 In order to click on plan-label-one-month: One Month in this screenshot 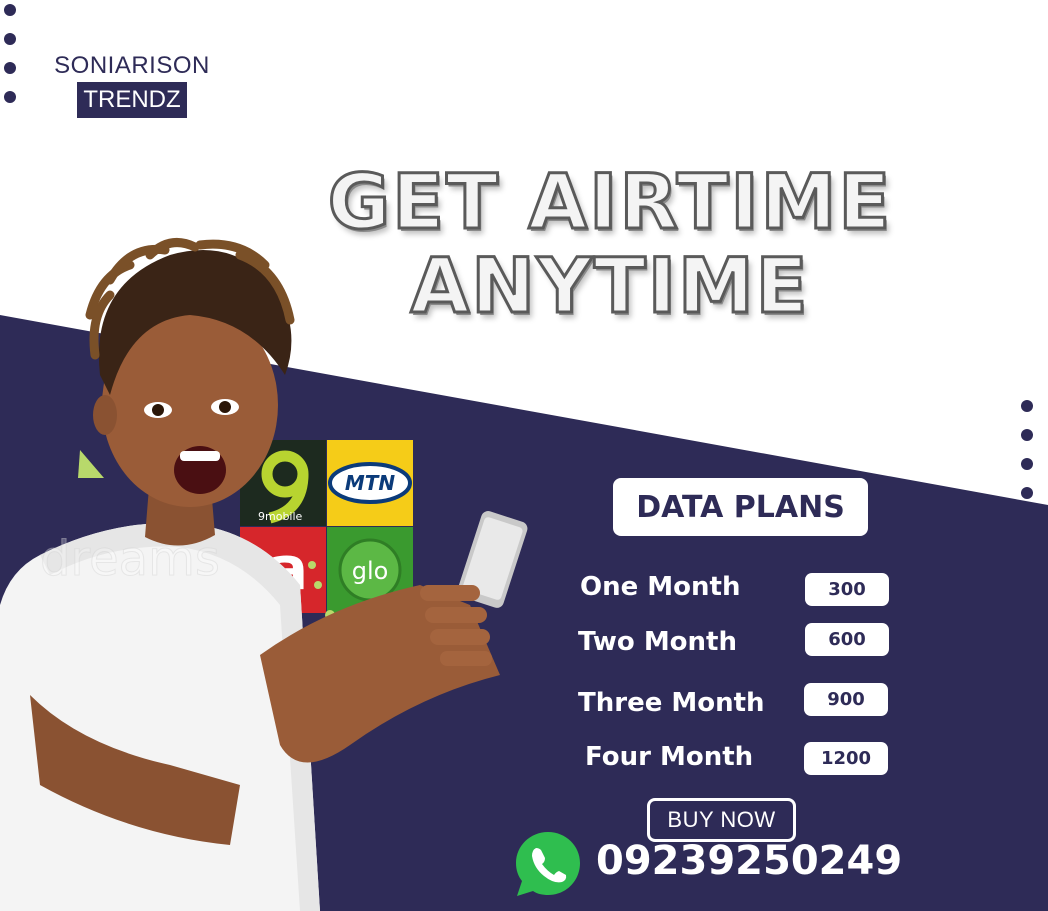, I will do `click(660, 587)`.